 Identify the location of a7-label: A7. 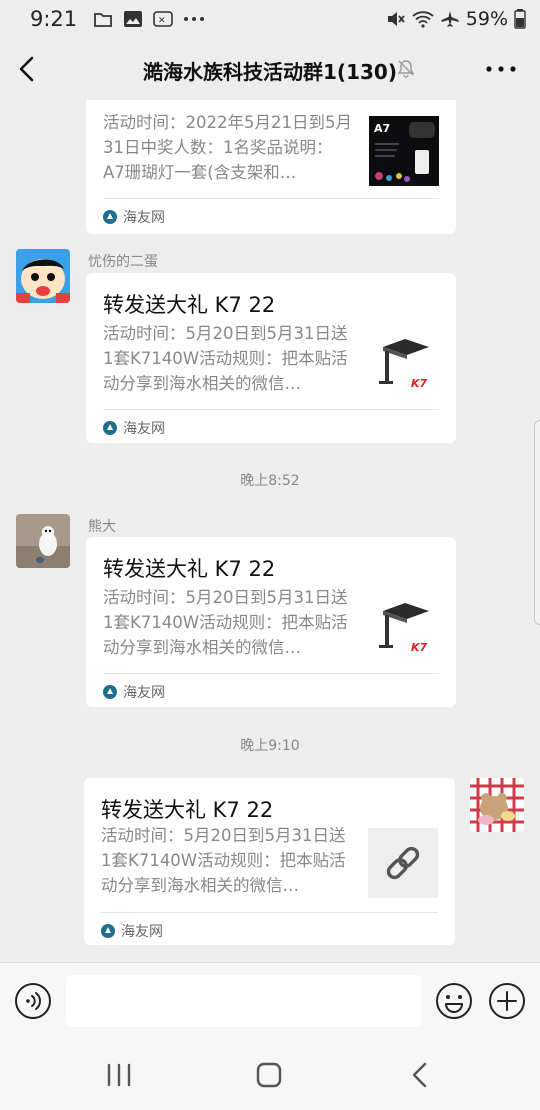
(382, 128).